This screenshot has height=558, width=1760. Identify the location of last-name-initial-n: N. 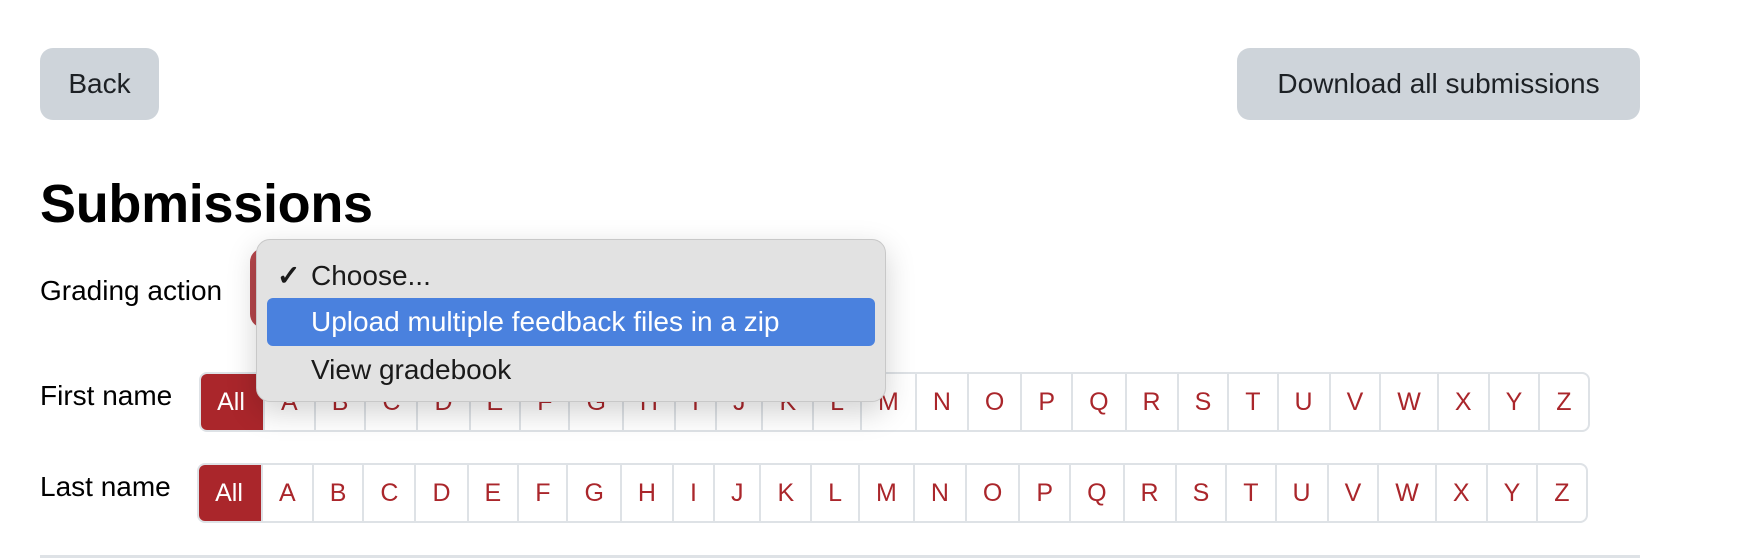
(938, 493).